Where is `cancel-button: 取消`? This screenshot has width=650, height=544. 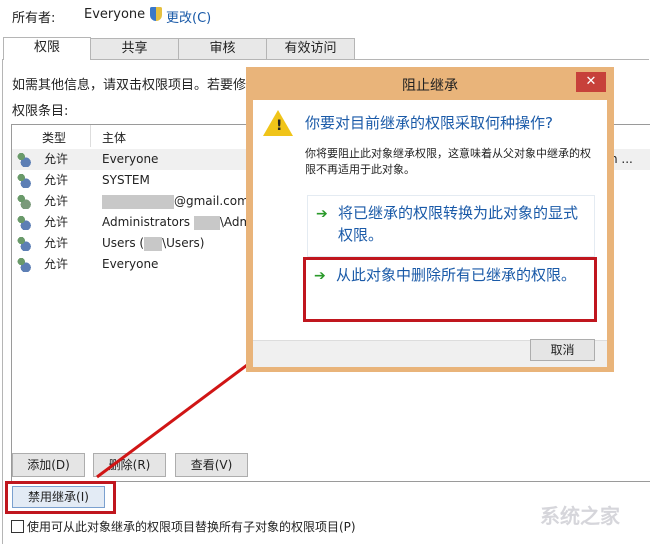 cancel-button: 取消 is located at coordinates (562, 350).